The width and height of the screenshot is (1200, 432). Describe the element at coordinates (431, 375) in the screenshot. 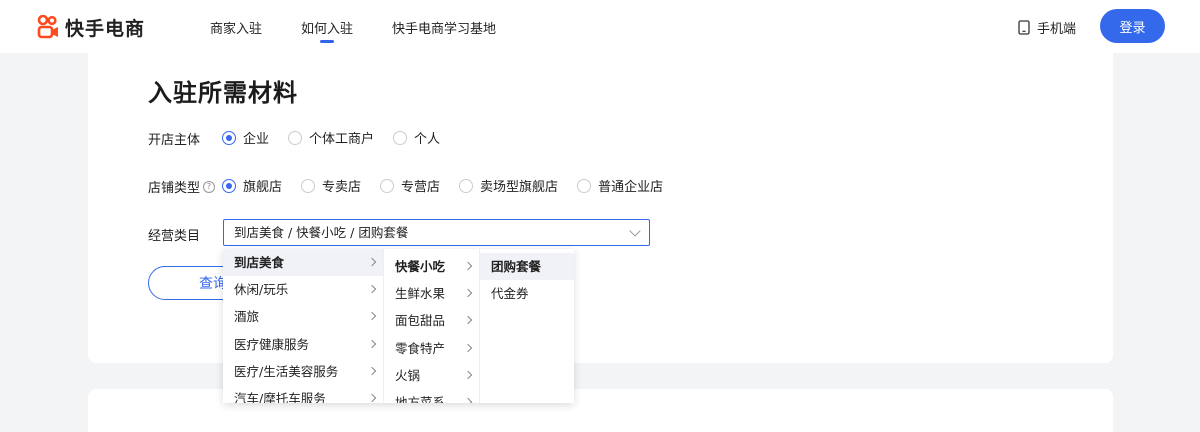

I see `cascader-option: 火锅` at that location.